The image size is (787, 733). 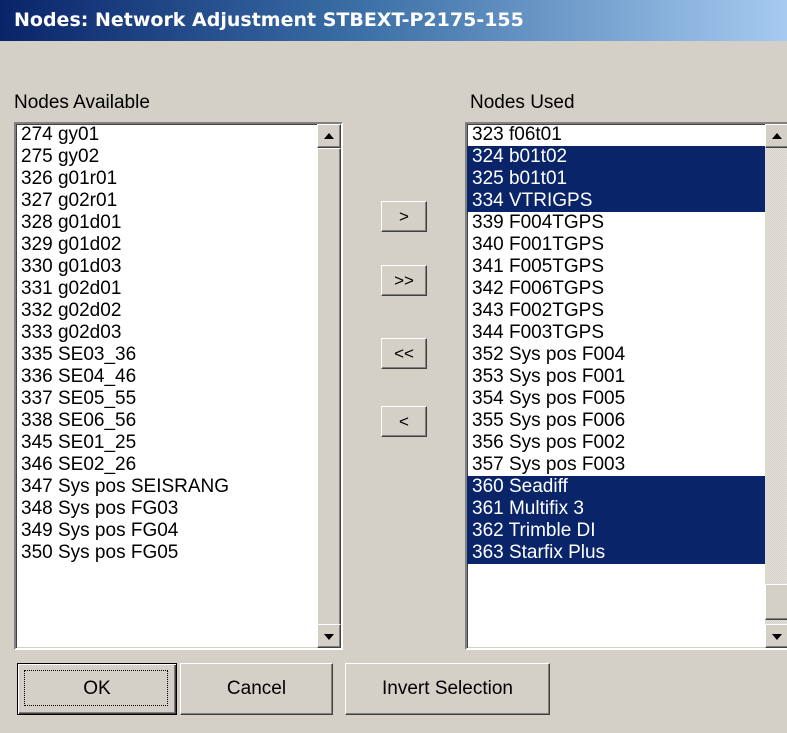 I want to click on list-item: 345 SE01_25, so click(x=166, y=443).